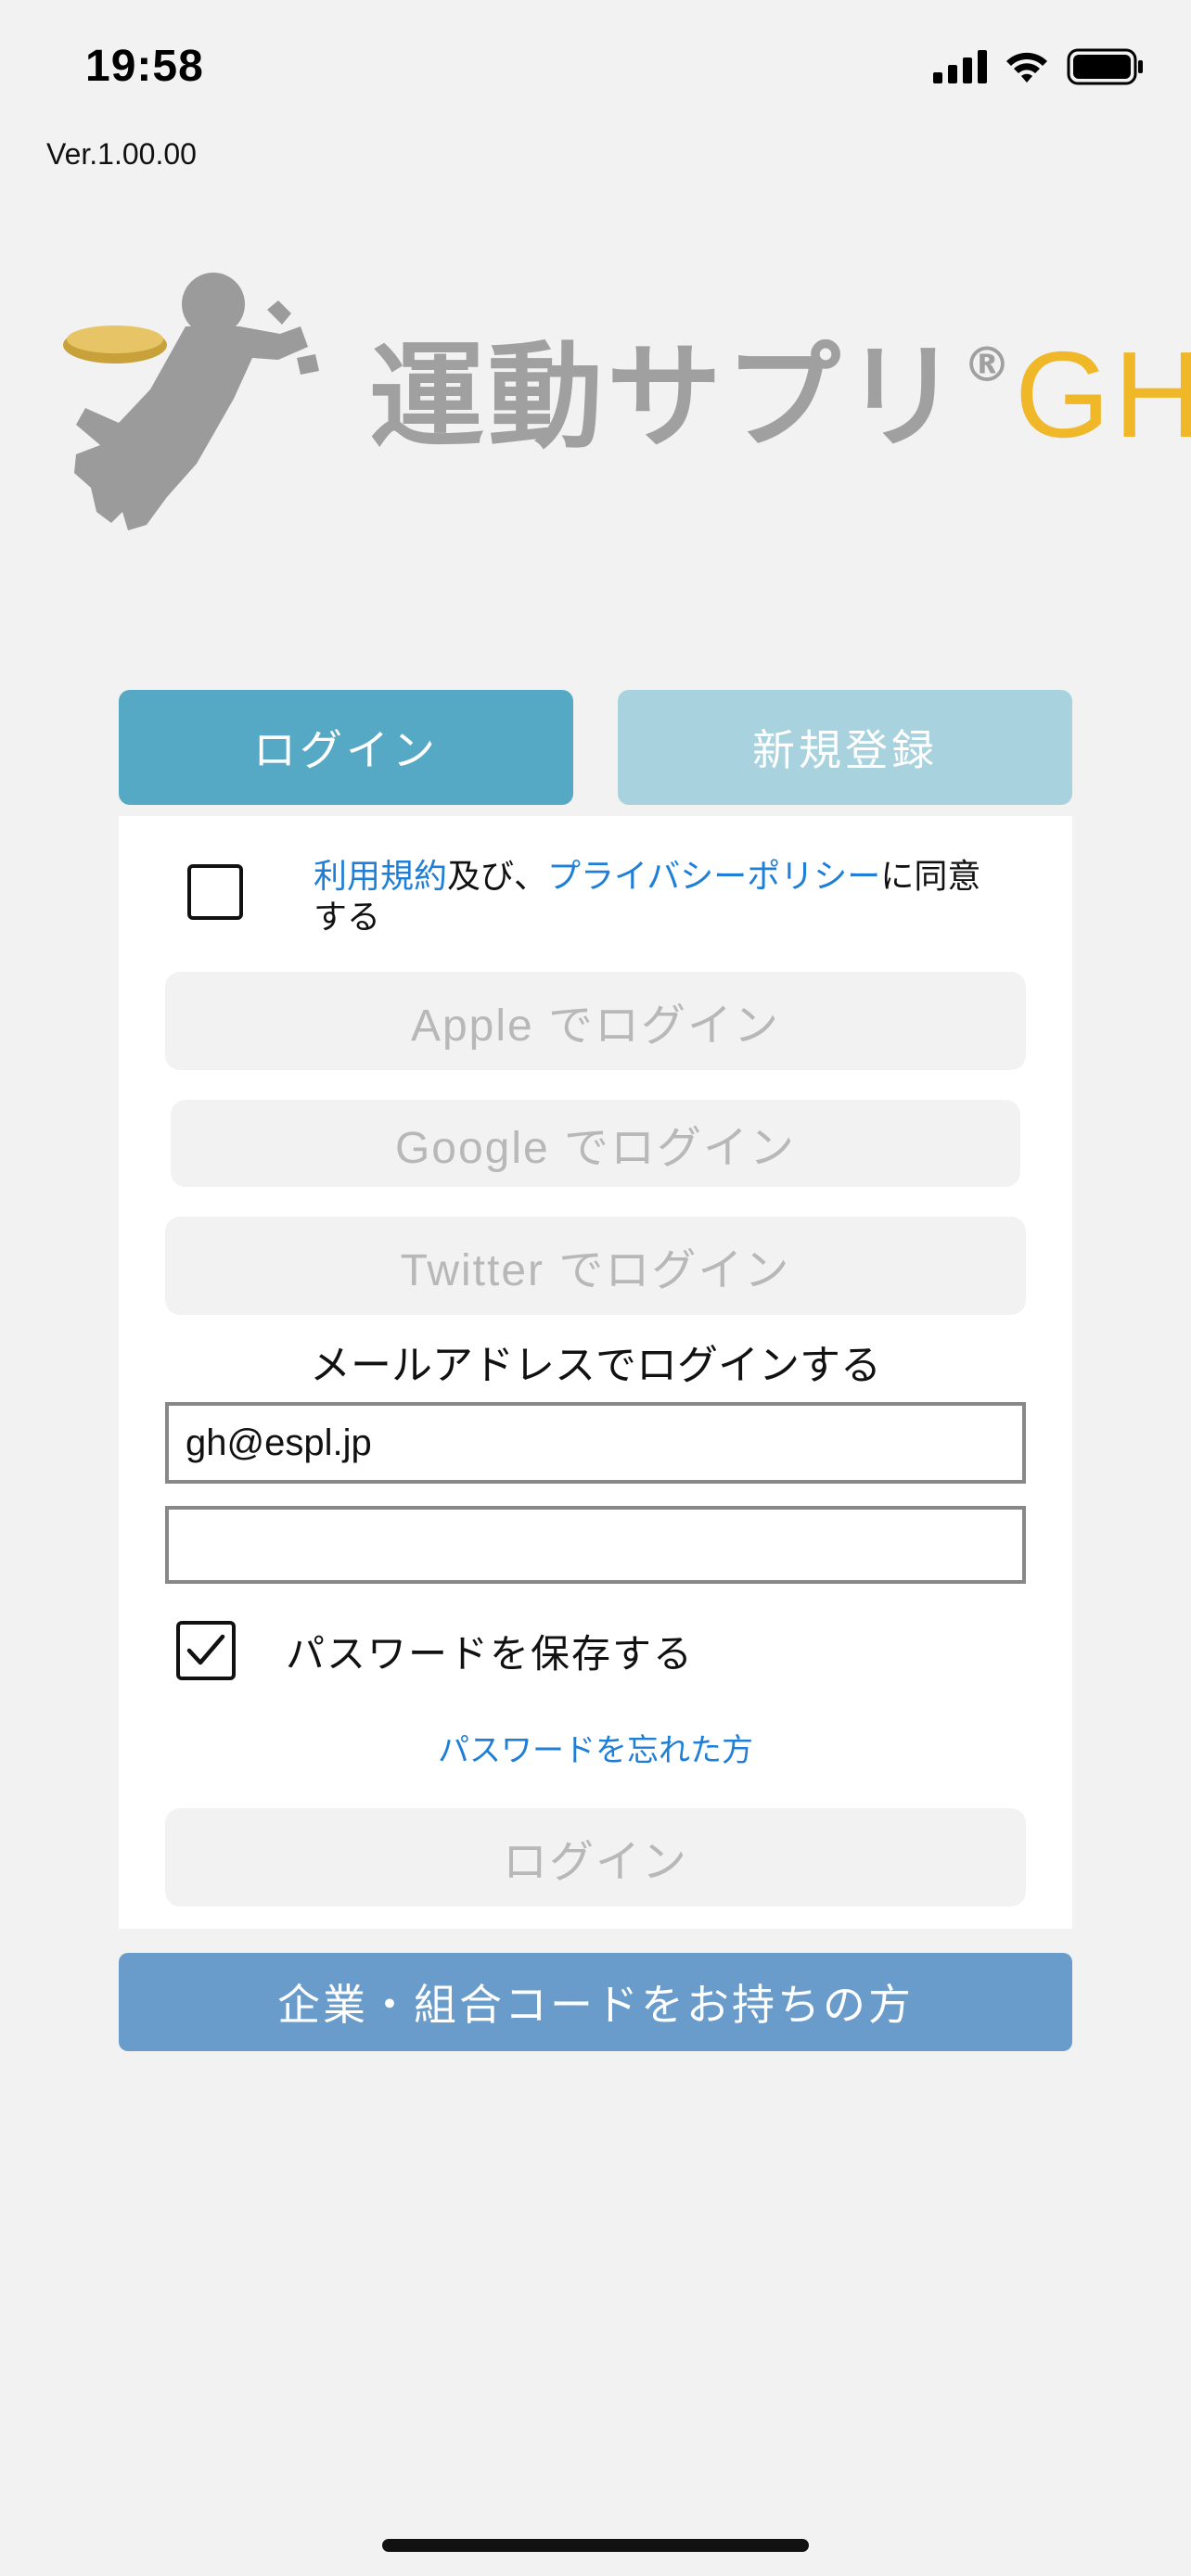  What do you see at coordinates (145, 66) in the screenshot?
I see `status-bar-time: 19:58` at bounding box center [145, 66].